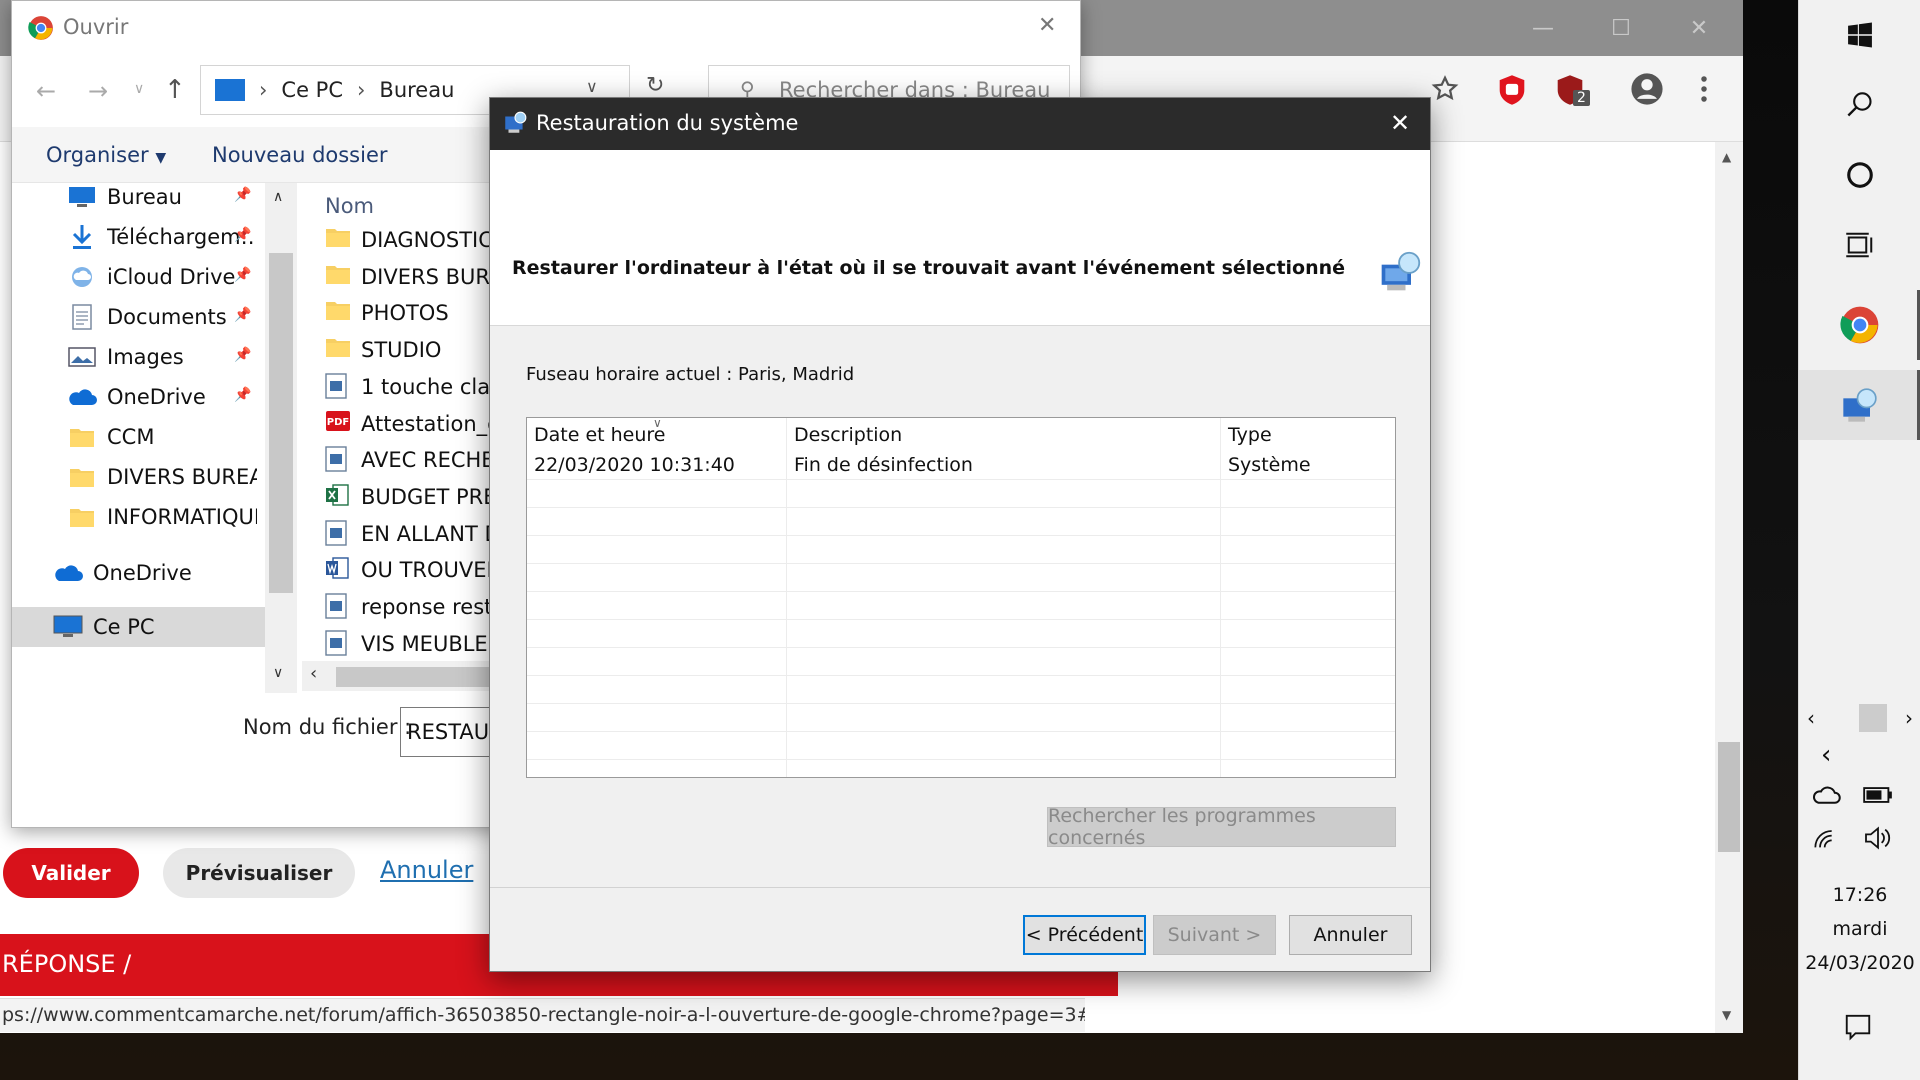 Image resolution: width=1920 pixels, height=1080 pixels. I want to click on star-icon, so click(1445, 89).